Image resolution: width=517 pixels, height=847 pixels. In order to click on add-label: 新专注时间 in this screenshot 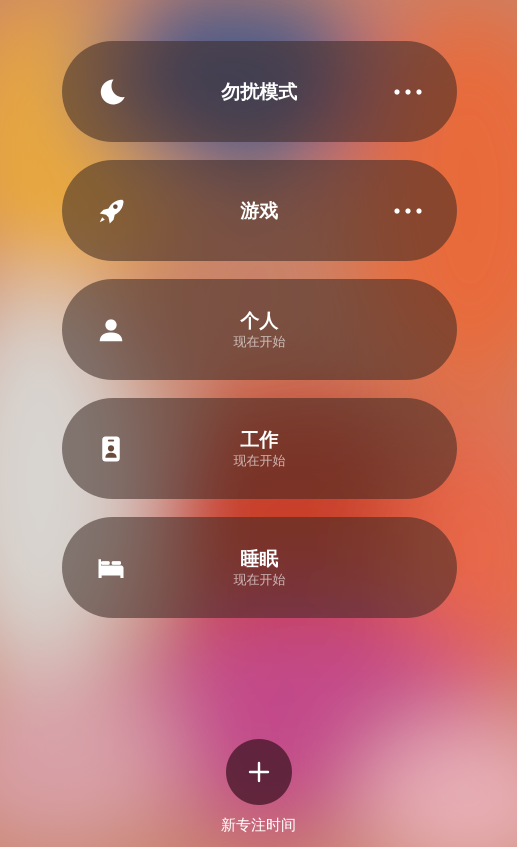, I will do `click(258, 825)`.